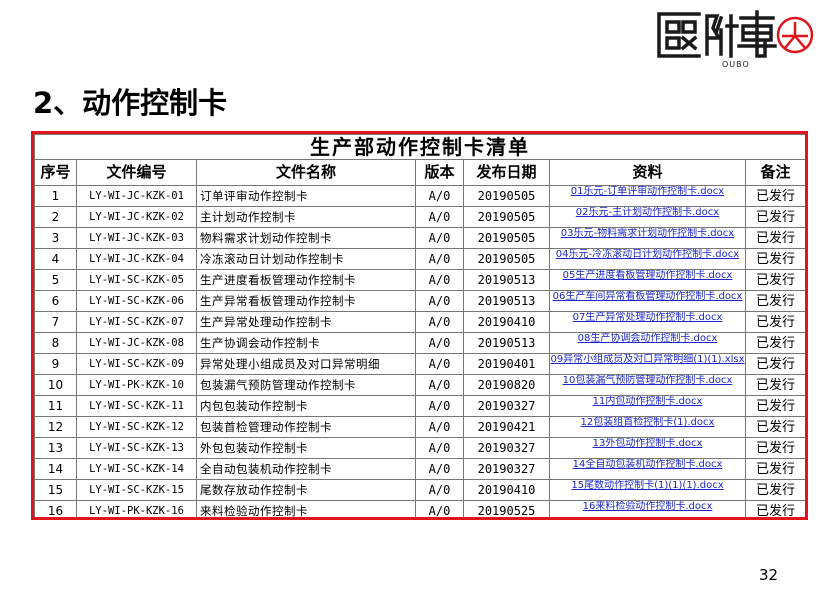 The image size is (825, 597). I want to click on attachment-link: 03乐元-物料需求计划动作控制卡.docx, so click(647, 238).